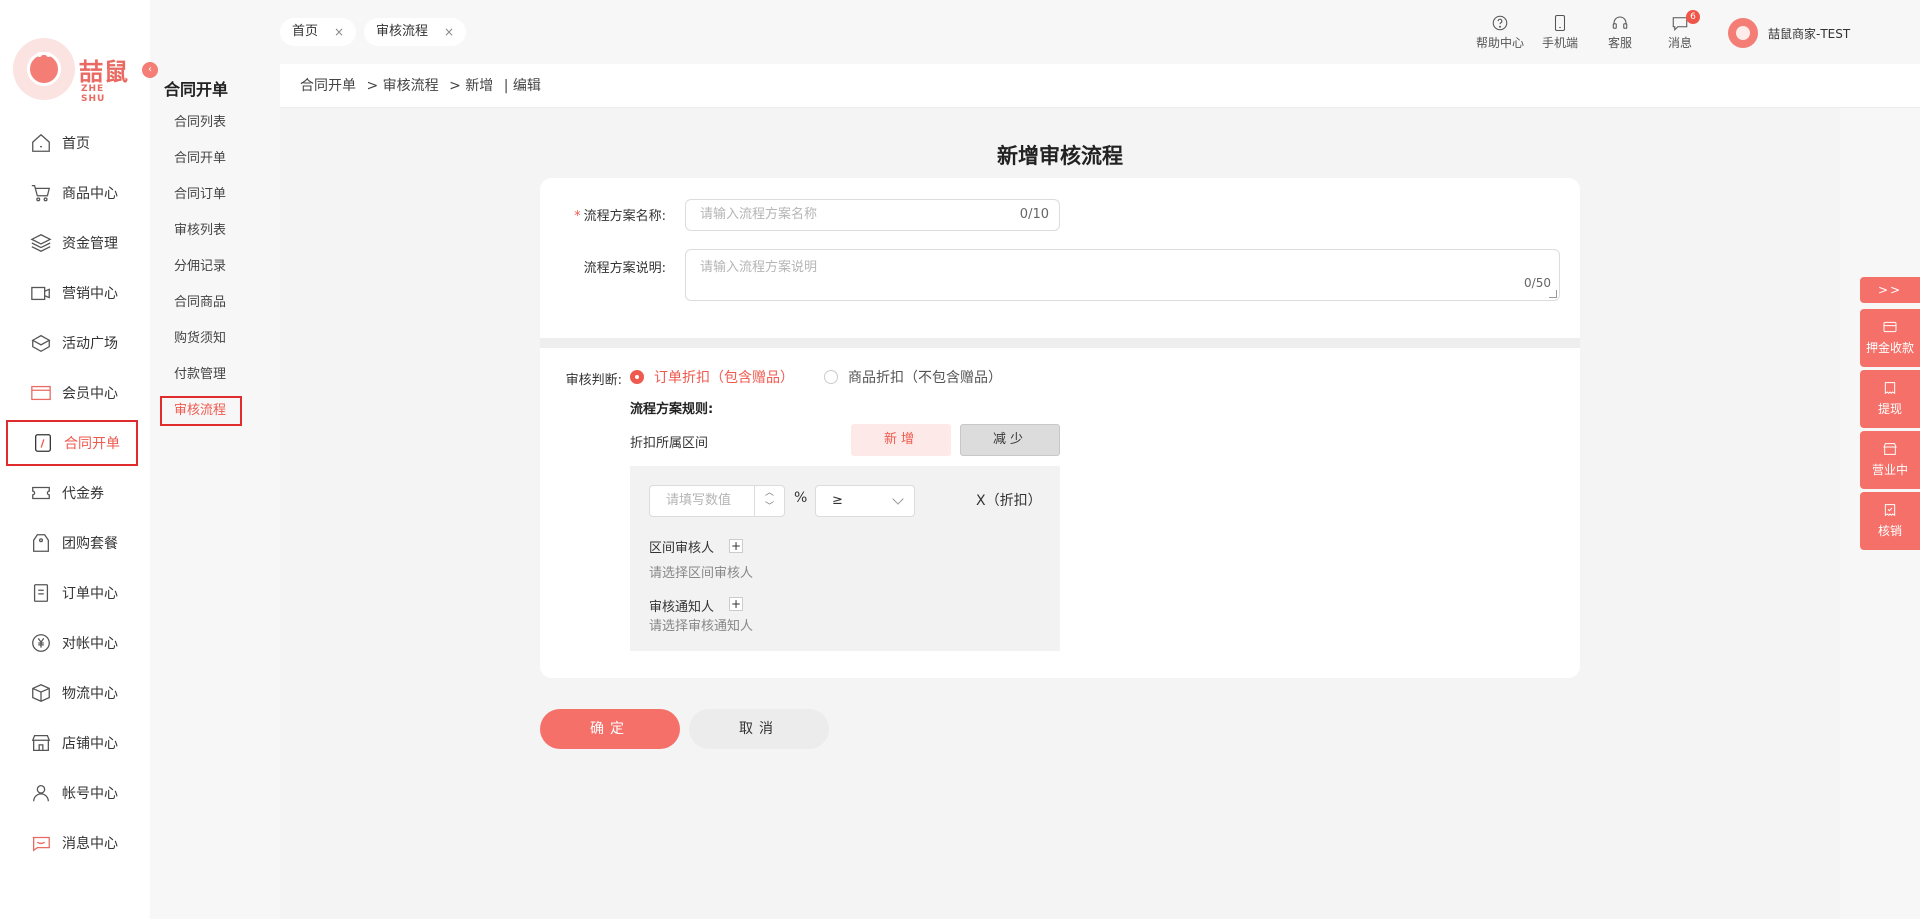  I want to click on nav-item-groupbuy: 团购套餐, so click(72, 543).